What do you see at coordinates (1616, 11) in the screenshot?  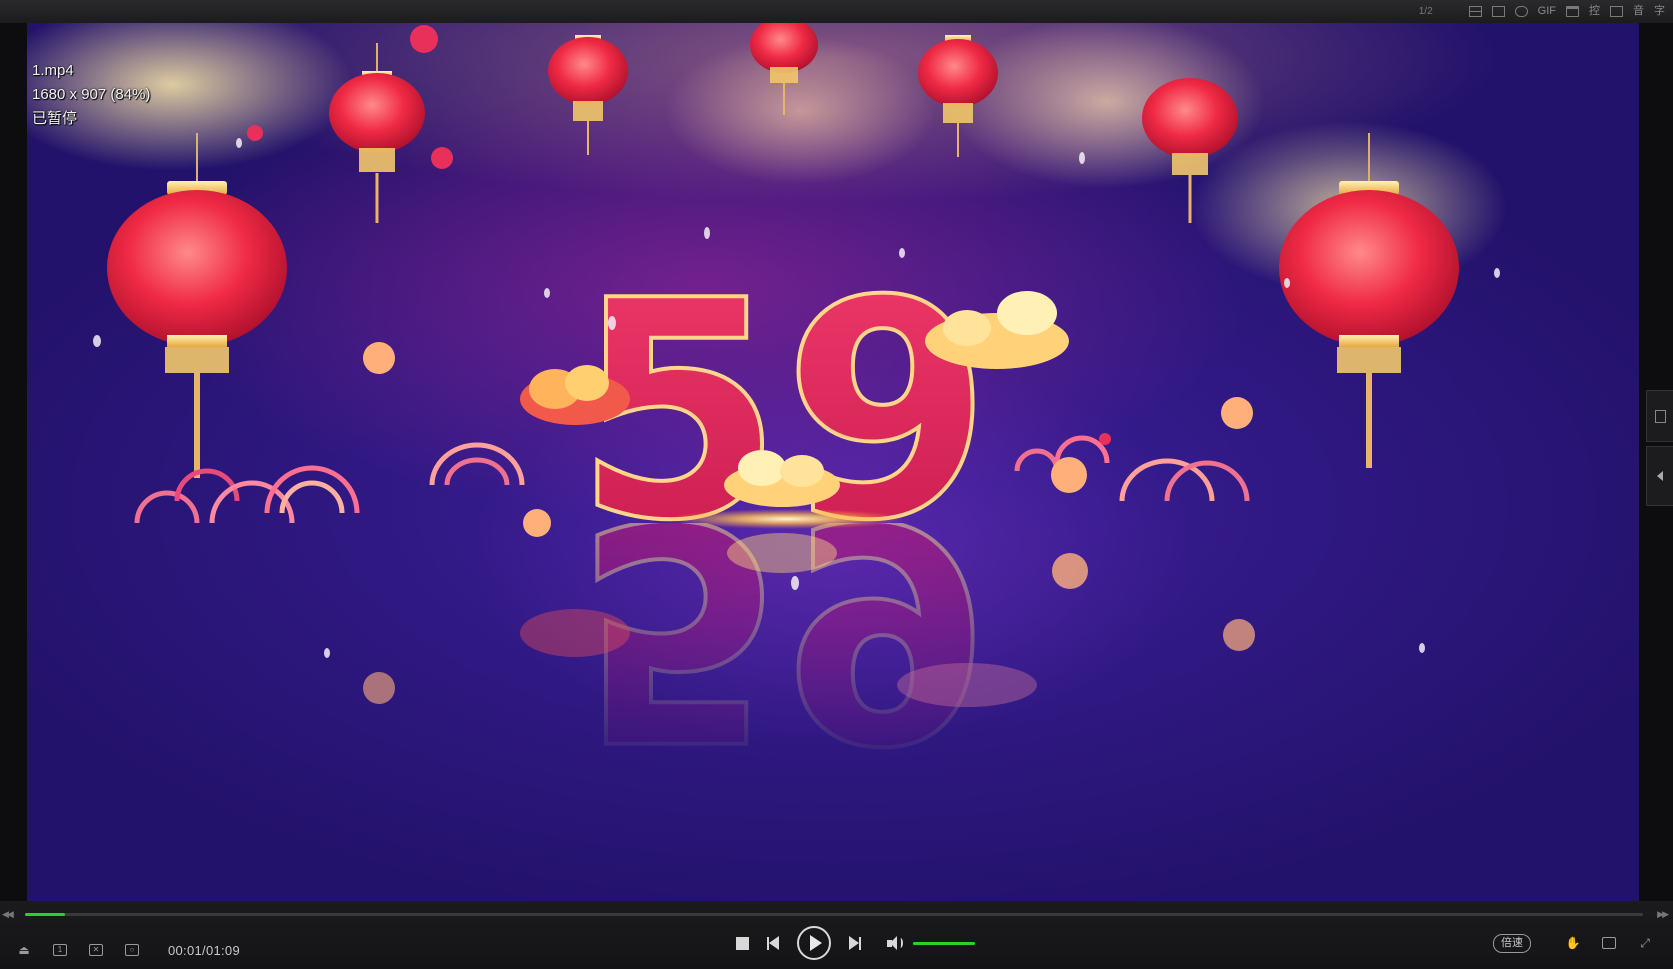 I see `grid-icon` at bounding box center [1616, 11].